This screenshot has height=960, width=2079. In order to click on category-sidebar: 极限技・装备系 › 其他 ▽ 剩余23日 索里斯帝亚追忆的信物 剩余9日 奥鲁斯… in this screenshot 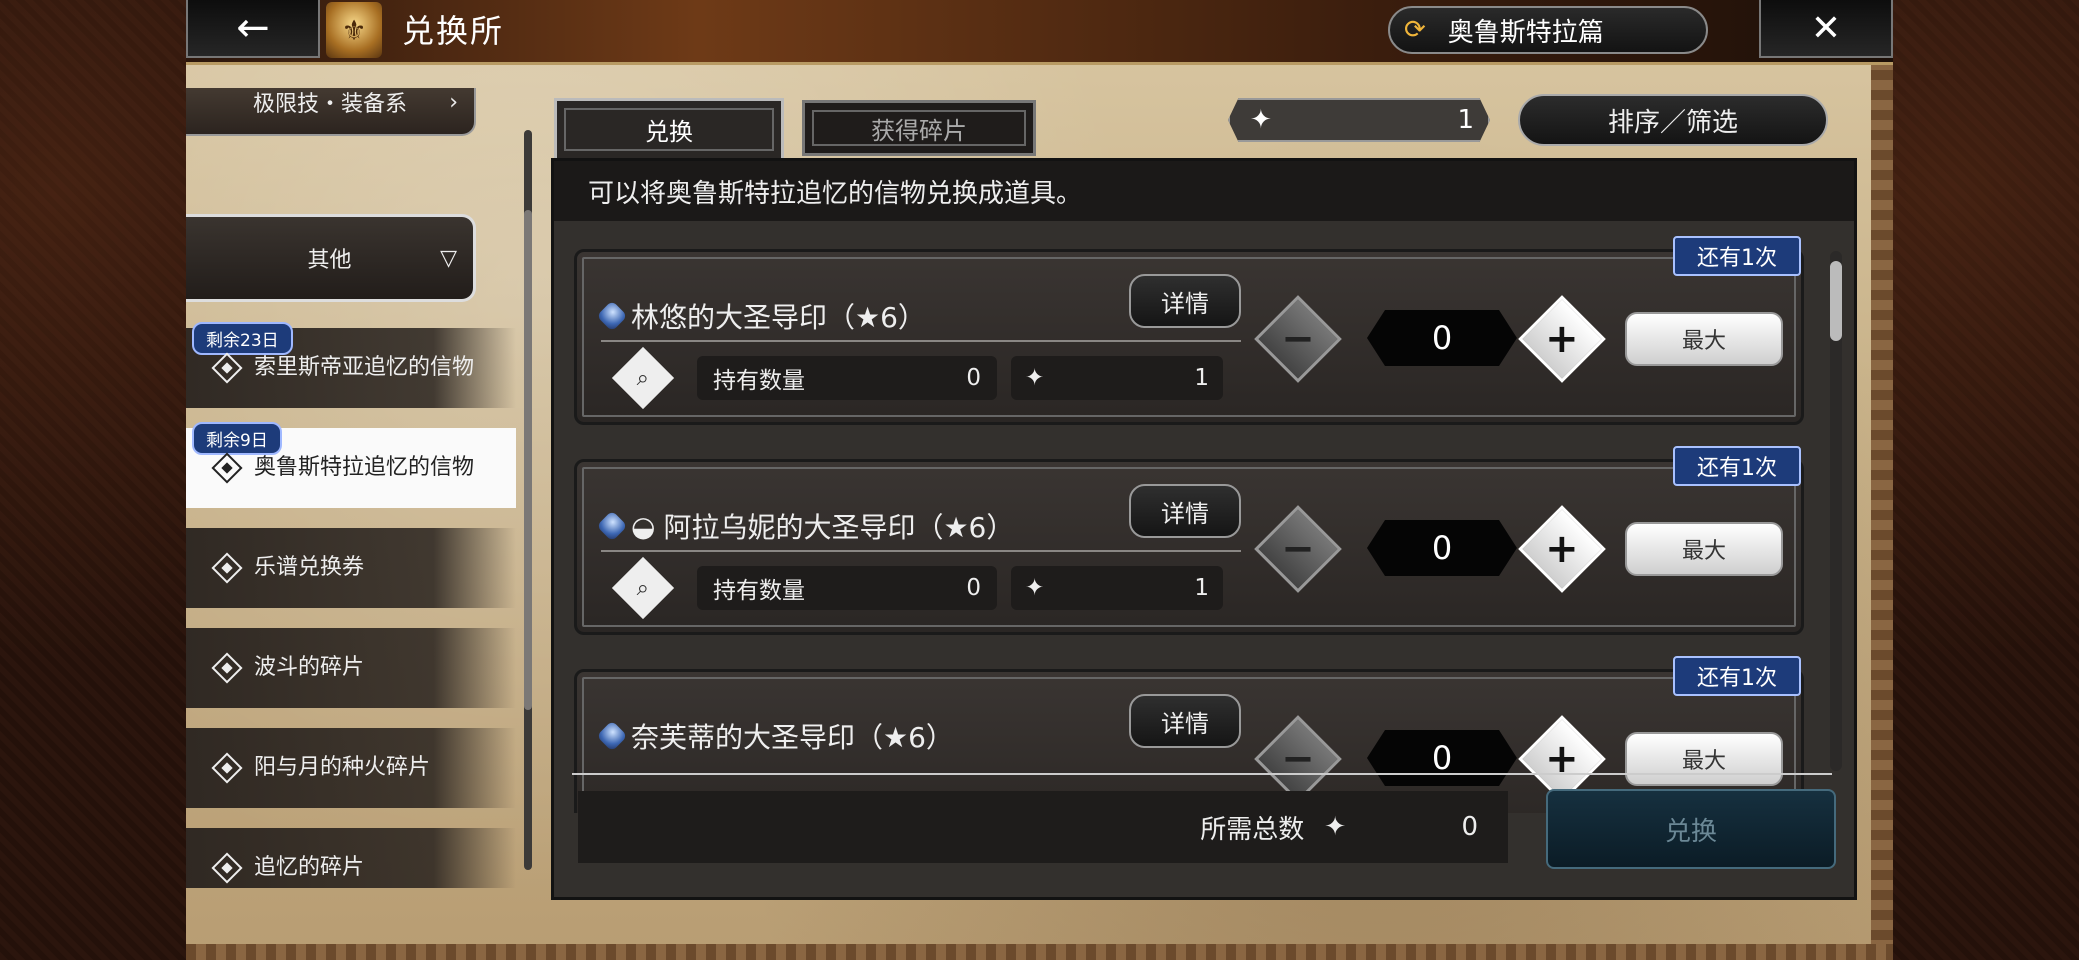, I will do `click(351, 488)`.